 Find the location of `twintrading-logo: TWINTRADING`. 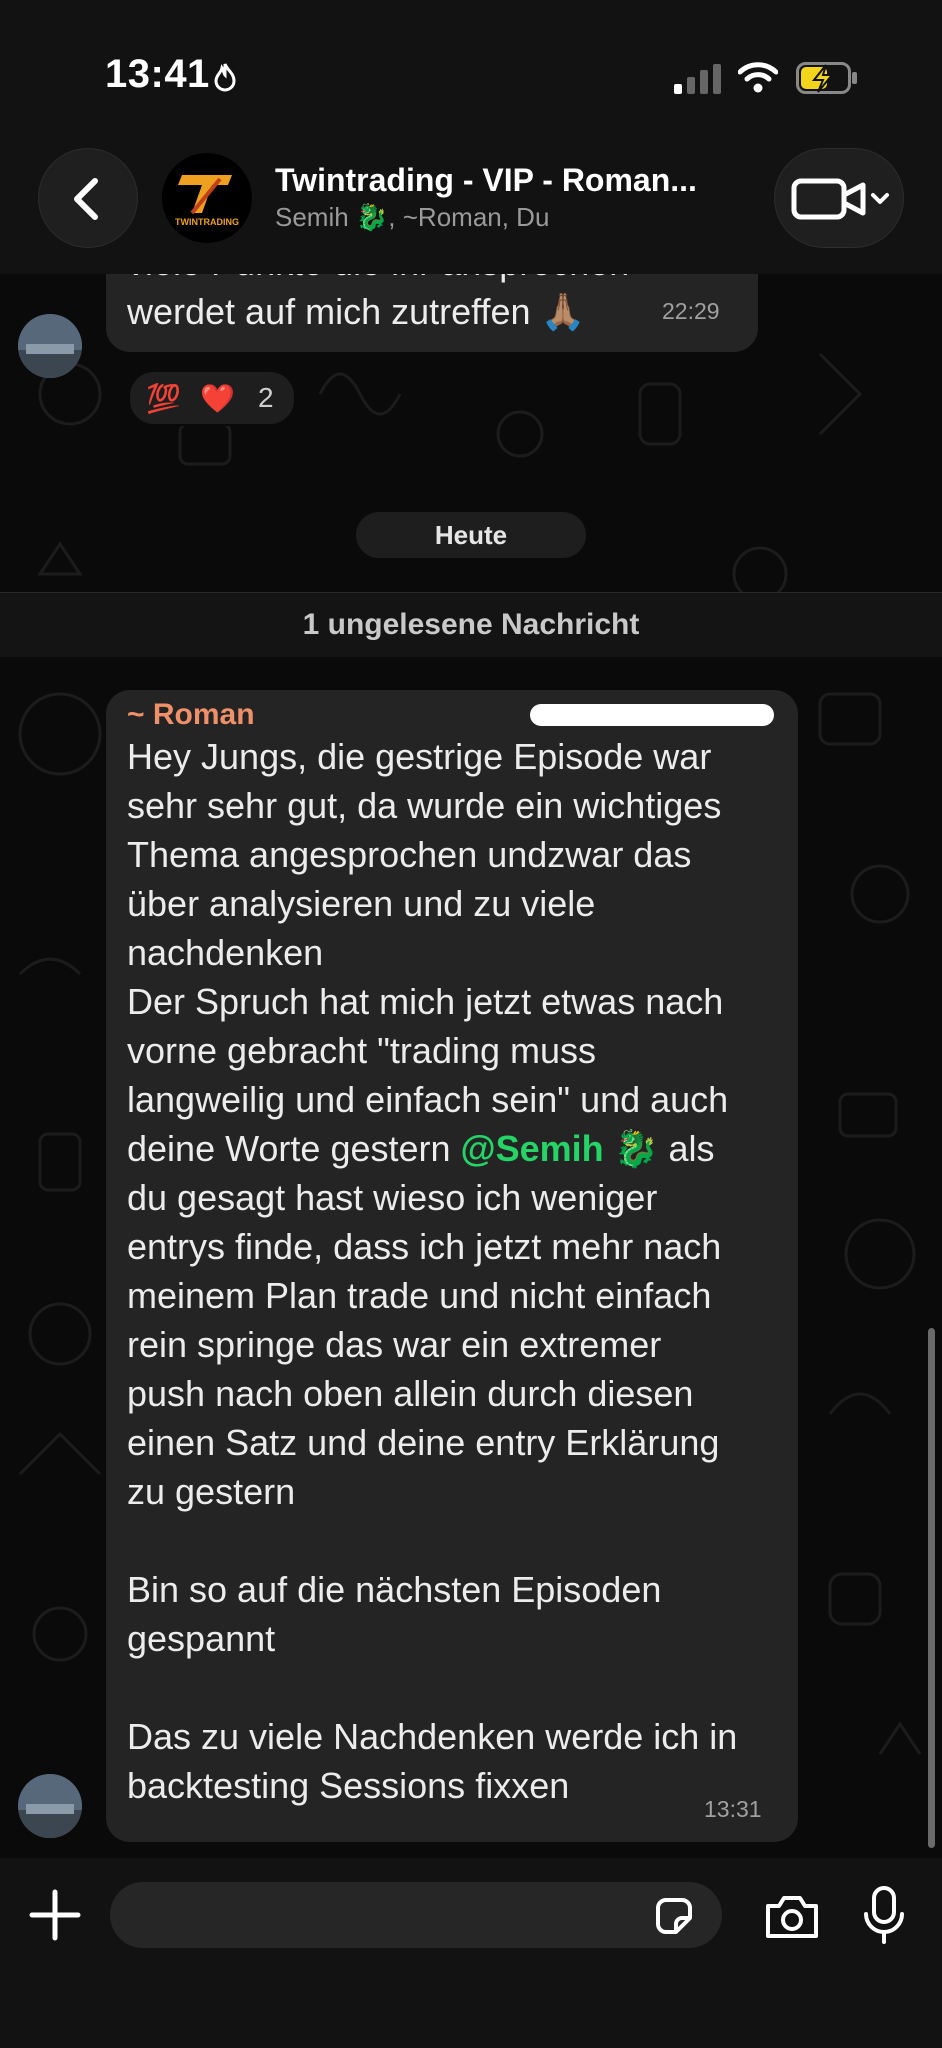

twintrading-logo: TWINTRADING is located at coordinates (207, 201).